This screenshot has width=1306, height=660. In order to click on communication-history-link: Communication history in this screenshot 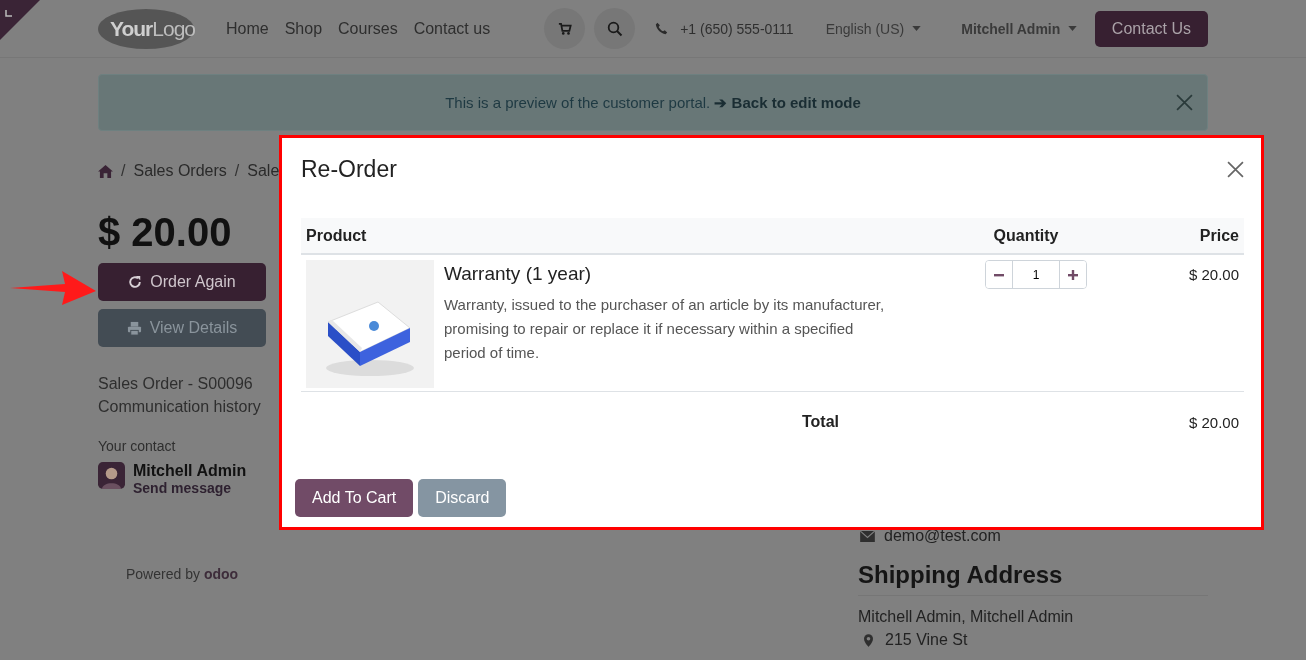, I will do `click(179, 407)`.